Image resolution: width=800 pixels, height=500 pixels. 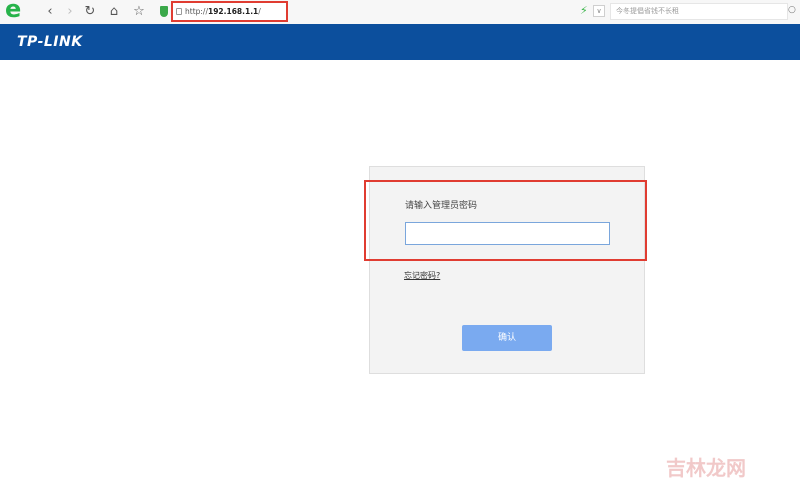 I want to click on browser-logo-icon: e, so click(x=13, y=11).